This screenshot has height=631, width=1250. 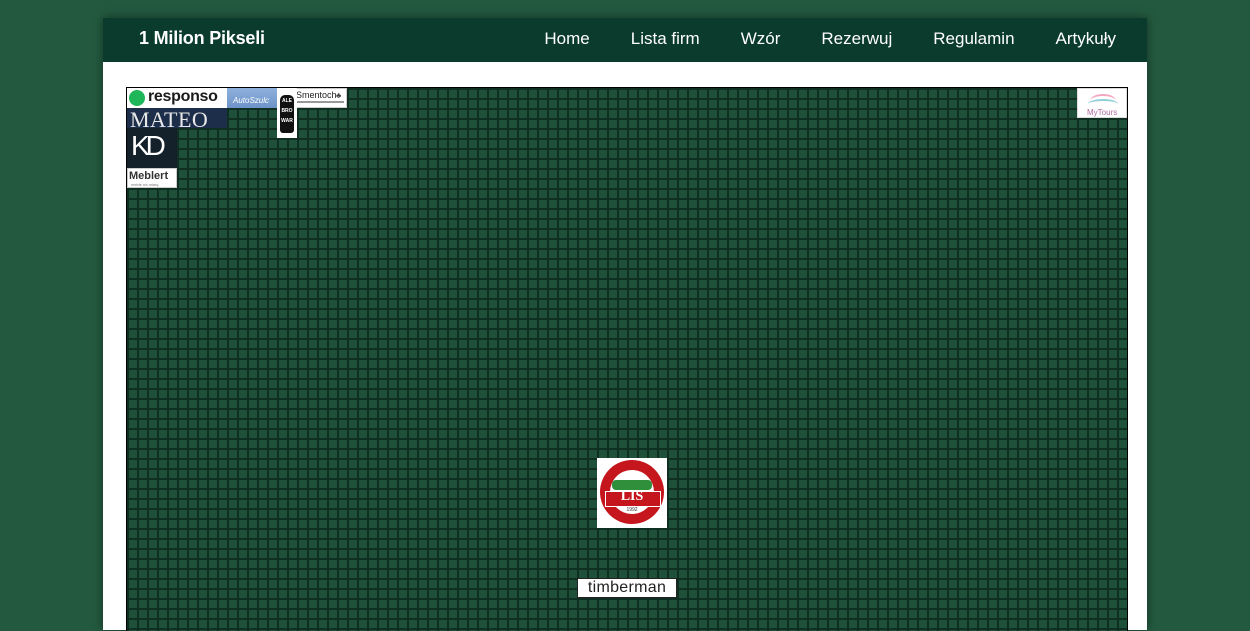 I want to click on ad-lis-year: 1992, so click(x=632, y=510).